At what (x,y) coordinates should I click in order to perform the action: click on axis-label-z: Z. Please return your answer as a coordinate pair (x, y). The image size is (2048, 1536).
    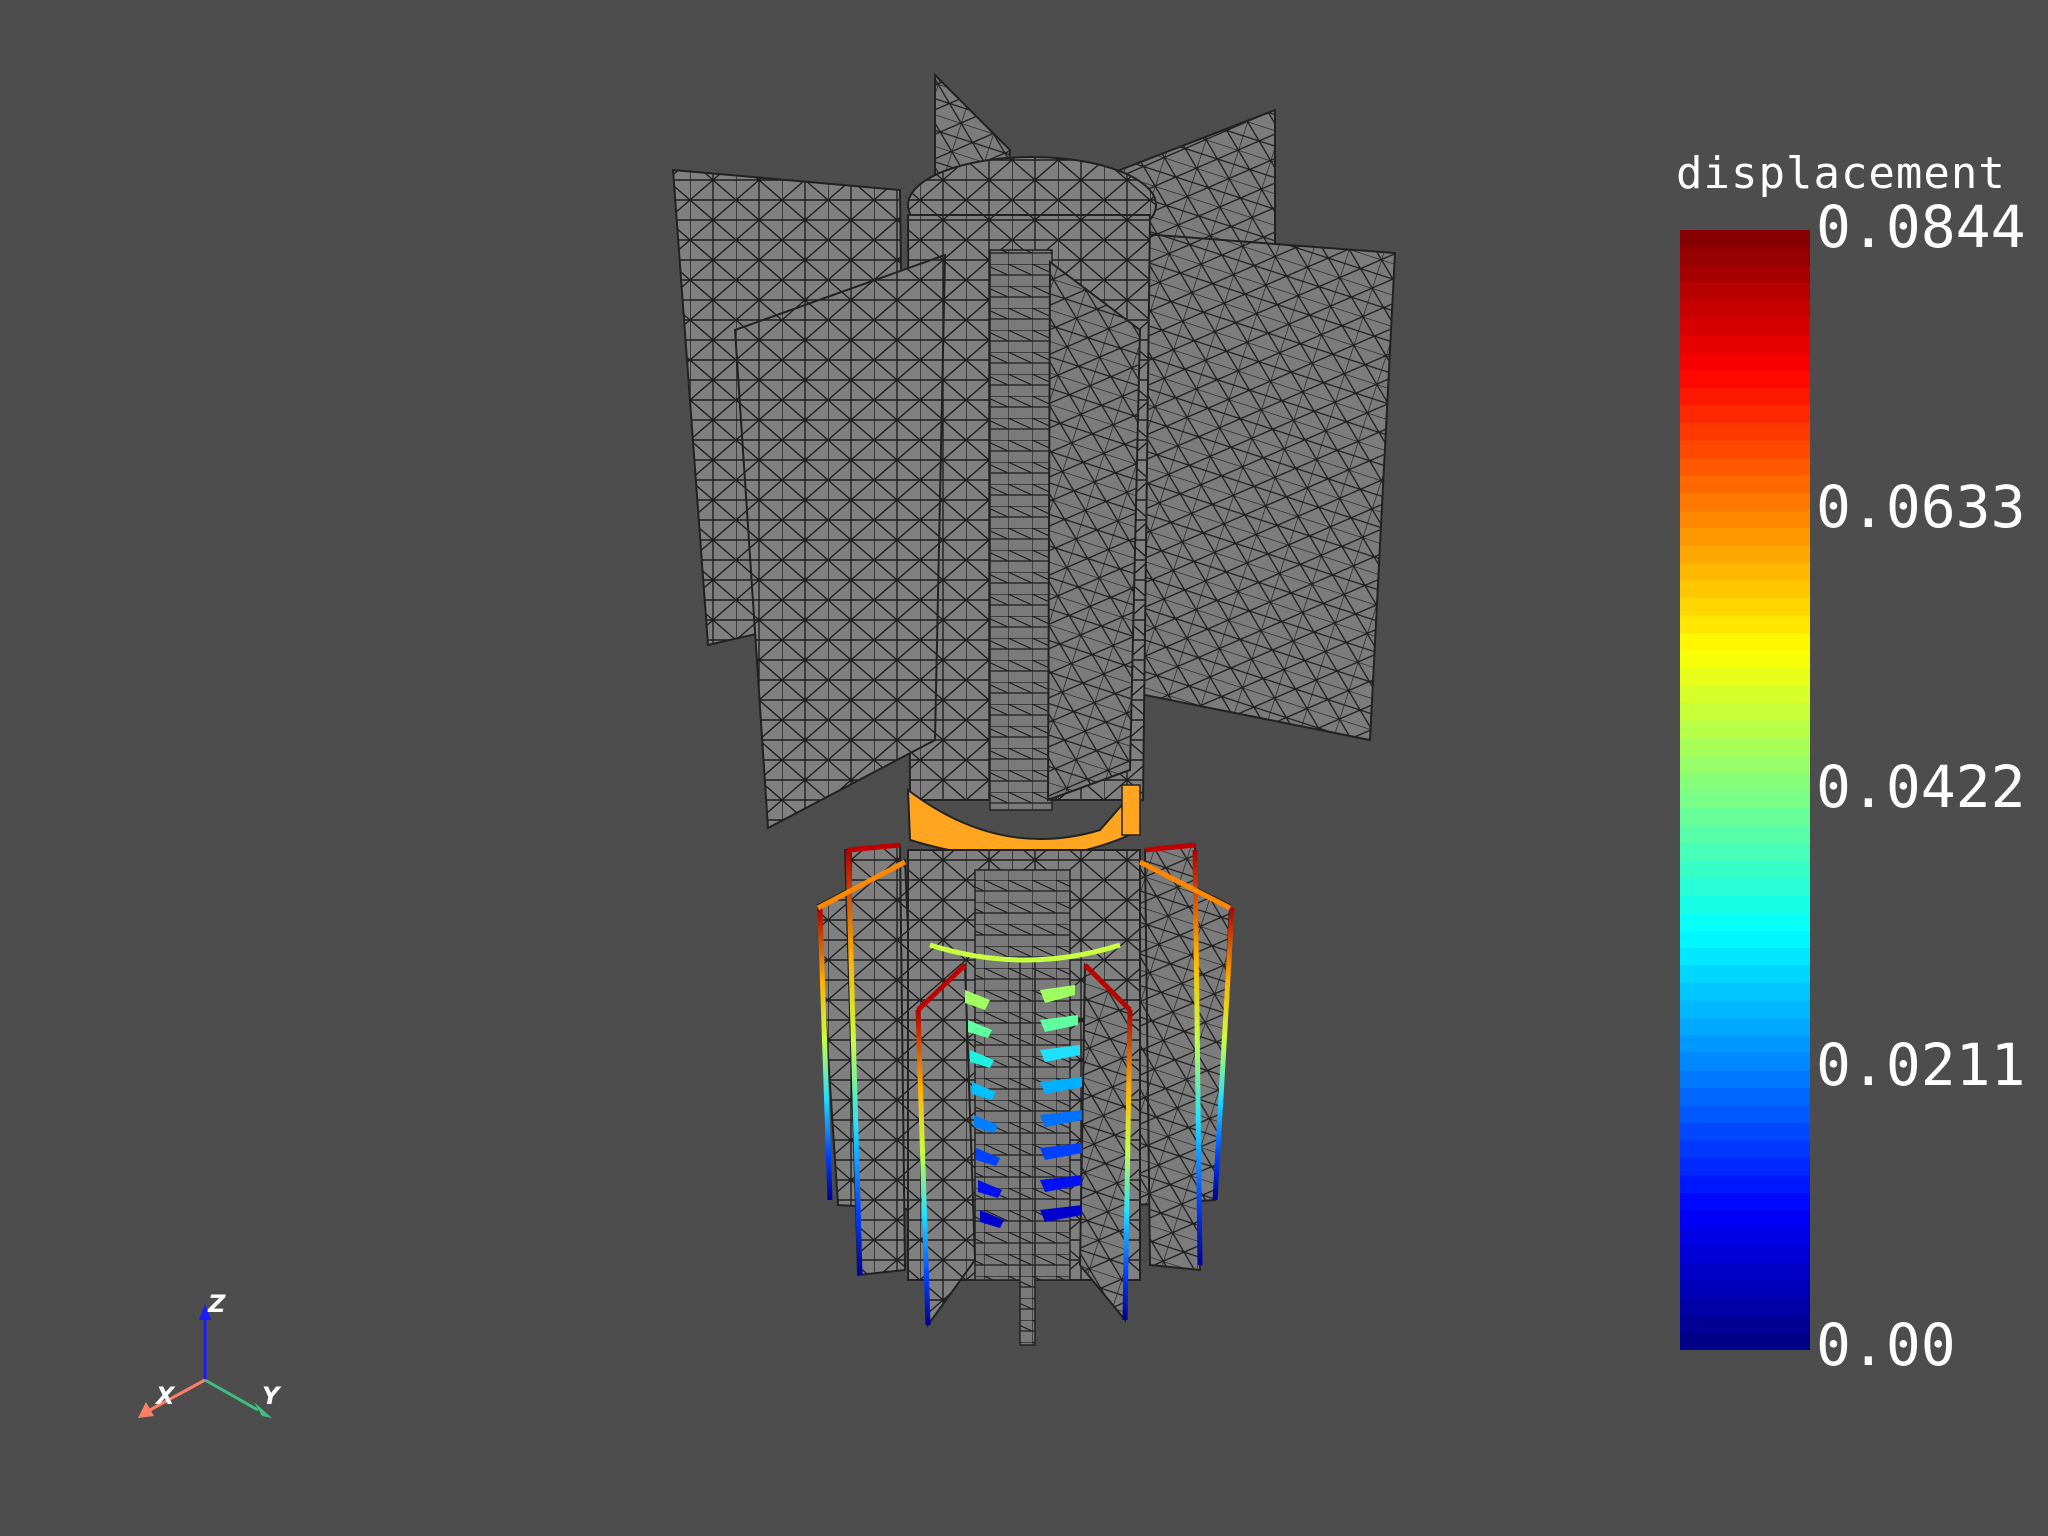
    Looking at the image, I should click on (217, 1304).